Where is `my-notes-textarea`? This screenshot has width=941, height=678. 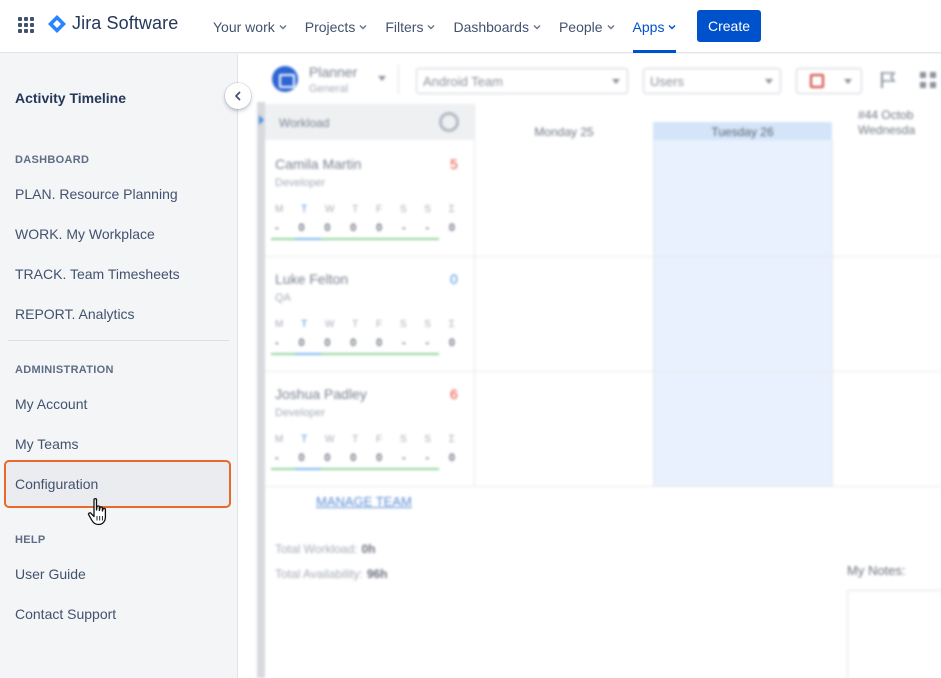 my-notes-textarea is located at coordinates (894, 634).